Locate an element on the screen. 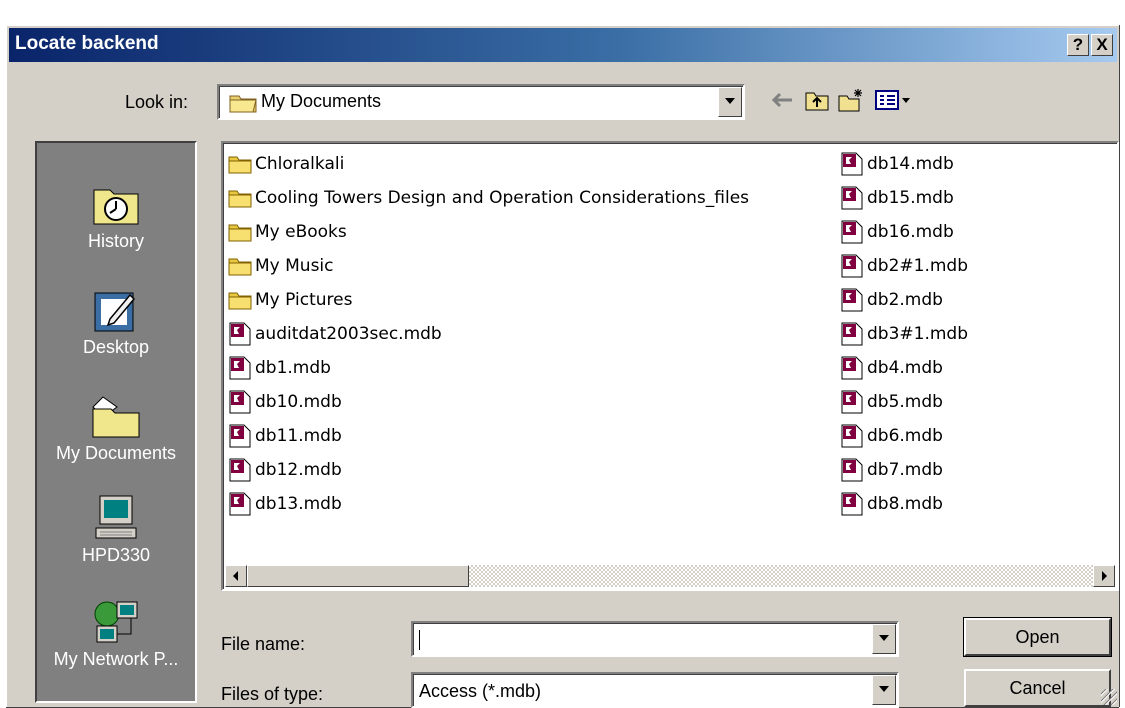 This screenshot has height=708, width=1125. file-name-text: db15.mdb is located at coordinates (910, 198).